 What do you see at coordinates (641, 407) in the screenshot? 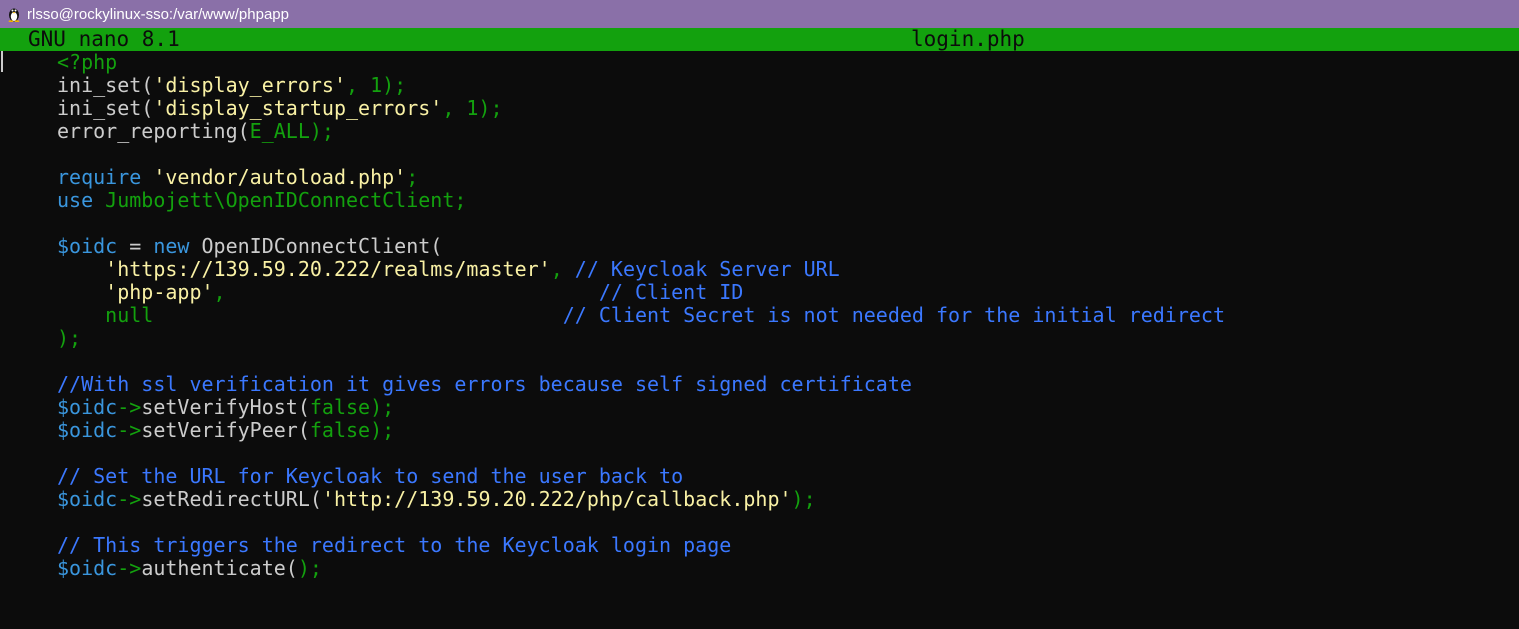
I see `code-line: $oidc->setVerifyHost(false);` at bounding box center [641, 407].